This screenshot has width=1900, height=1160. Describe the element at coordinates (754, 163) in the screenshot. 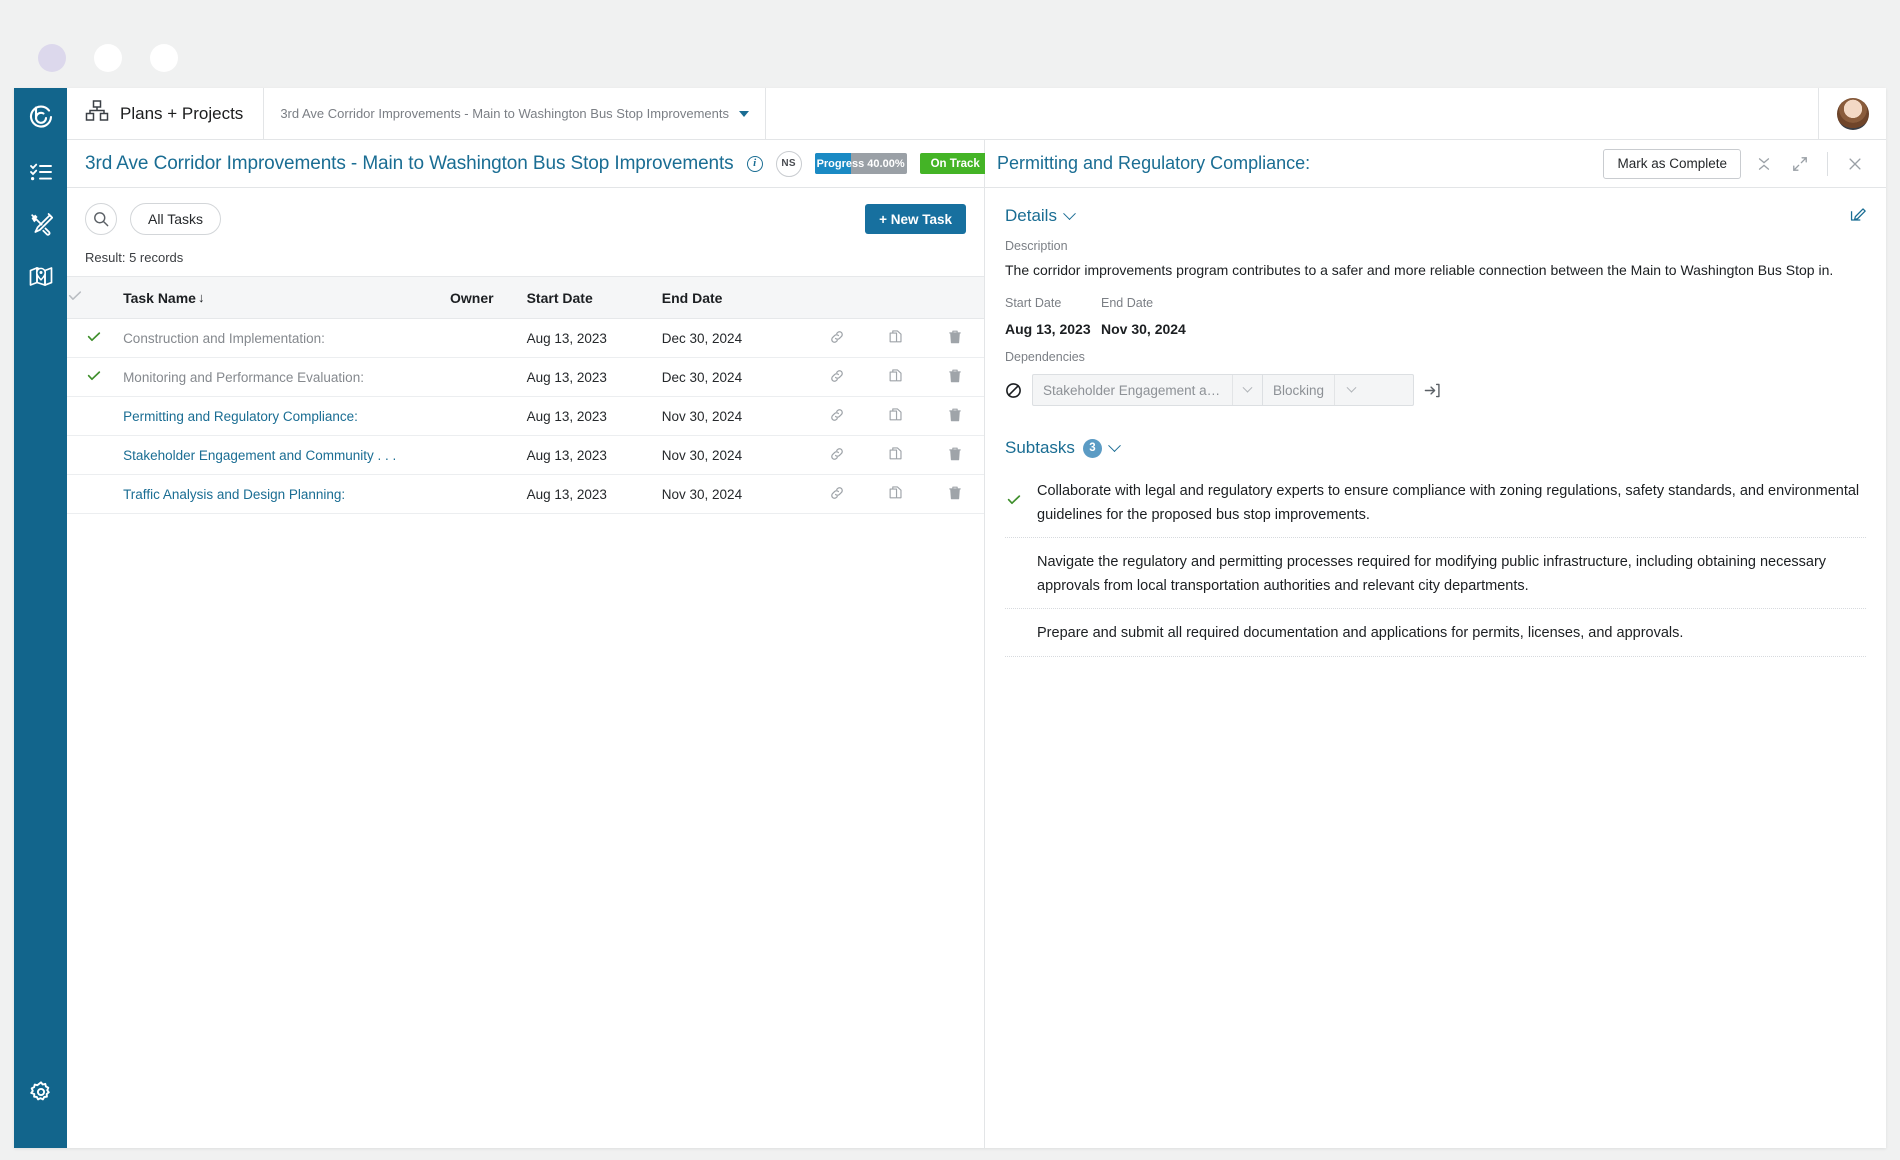

I see `info-icon: i` at that location.